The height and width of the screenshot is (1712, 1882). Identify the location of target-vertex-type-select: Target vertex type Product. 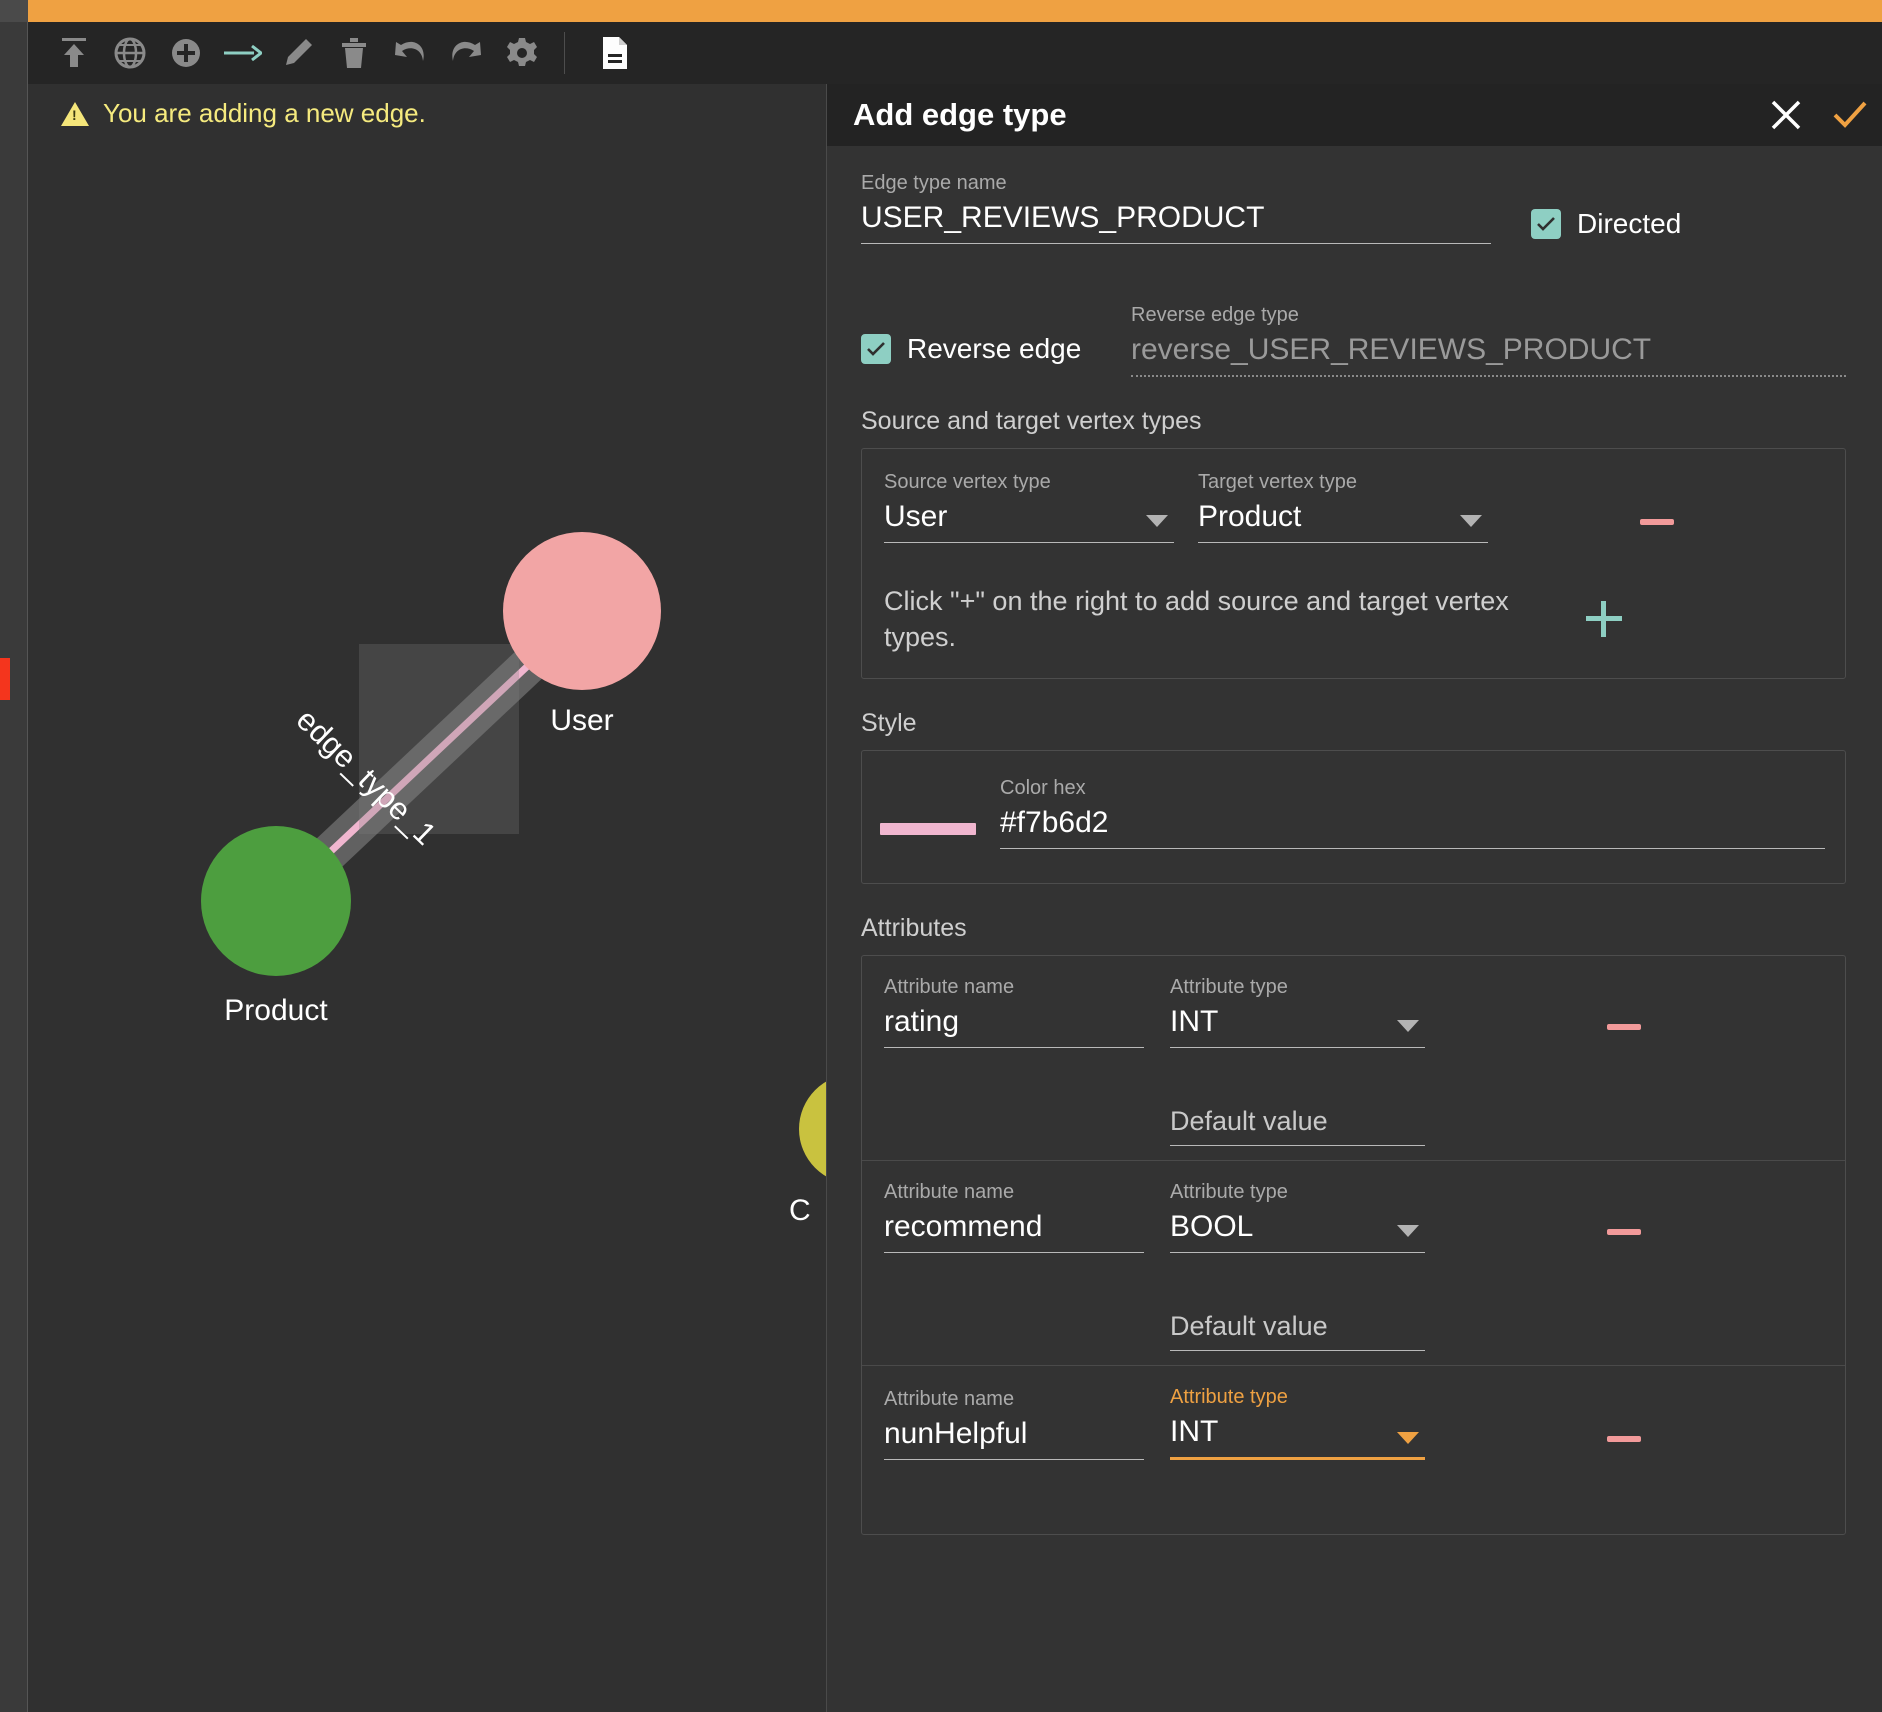
(1343, 507).